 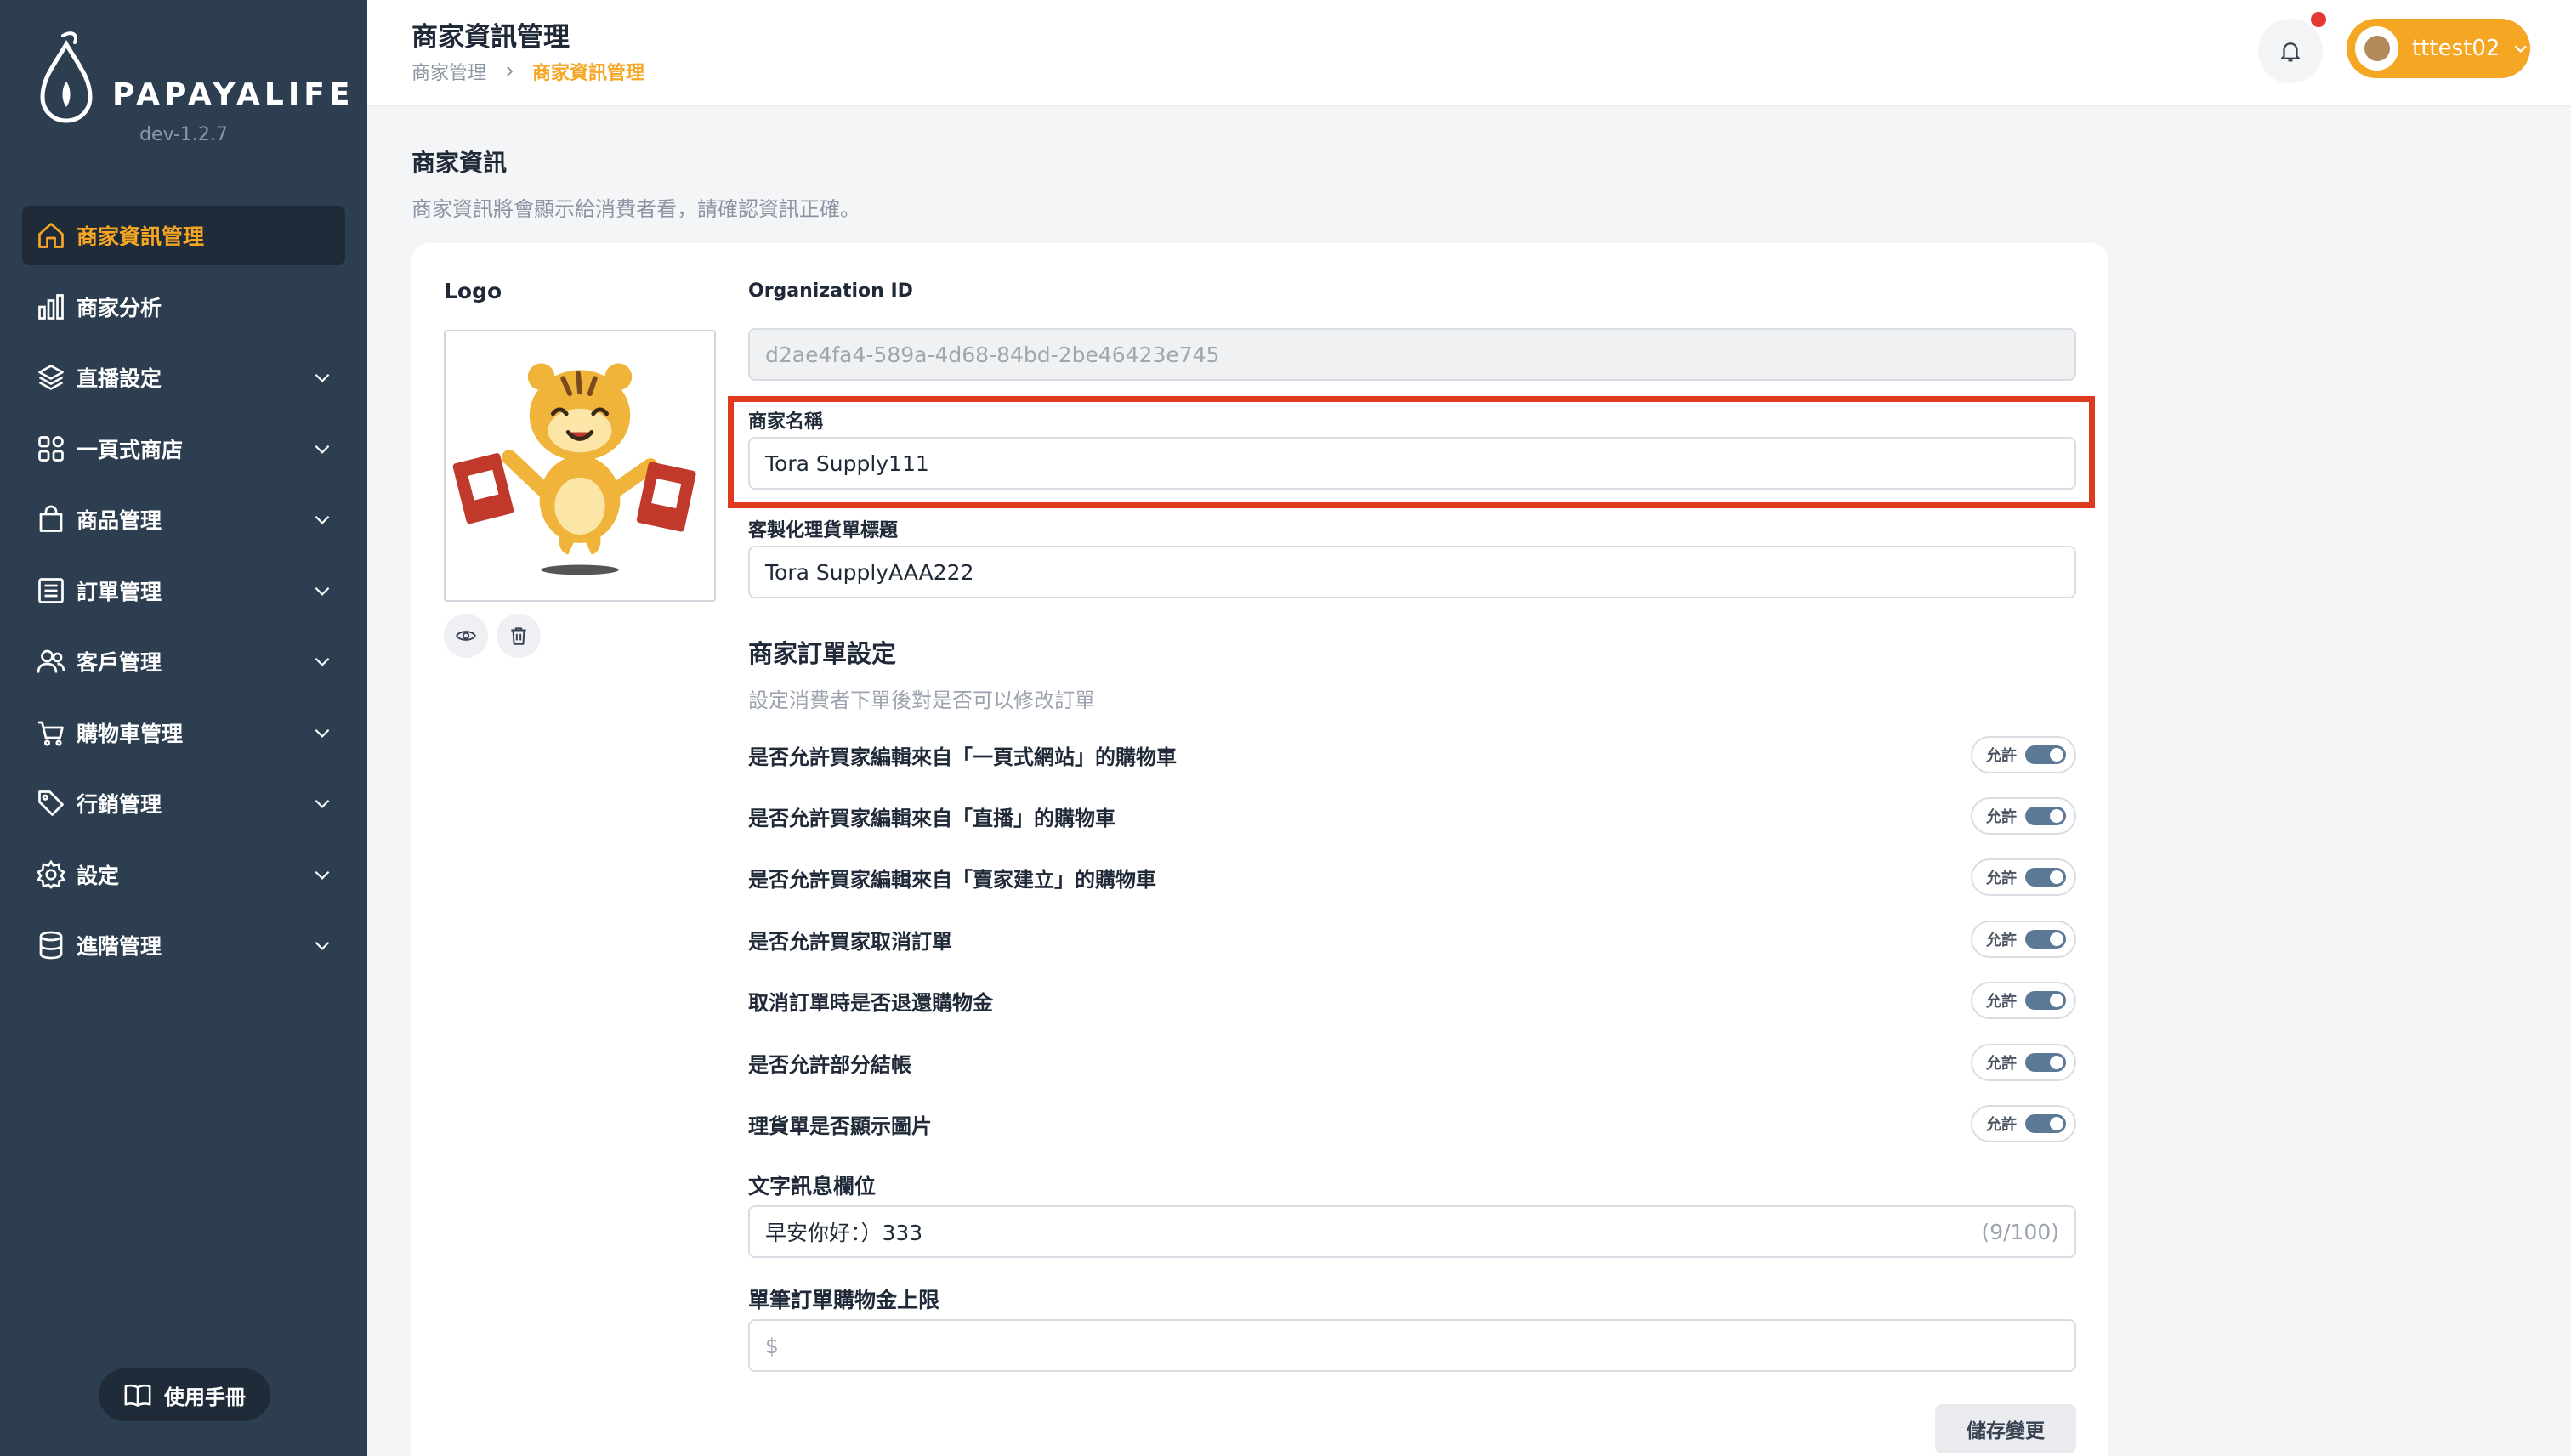 What do you see at coordinates (130, 450) in the screenshot?
I see `sidebar-item-label: 一頁式商店` at bounding box center [130, 450].